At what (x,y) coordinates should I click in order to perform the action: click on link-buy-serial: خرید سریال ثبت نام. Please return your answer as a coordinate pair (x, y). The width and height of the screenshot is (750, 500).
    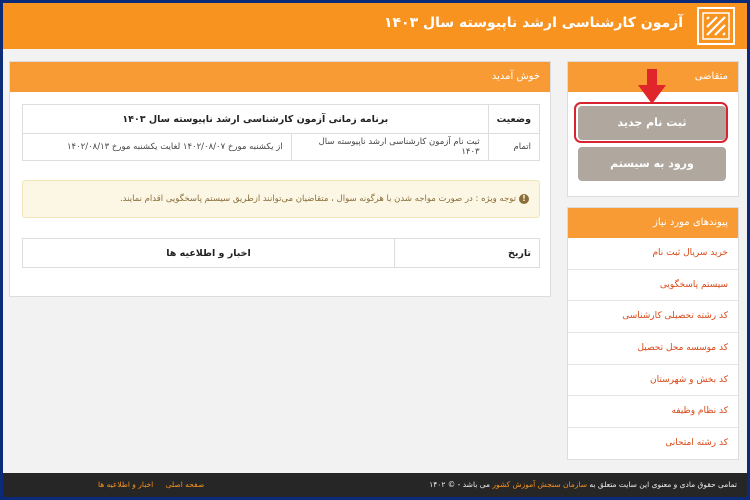
    Looking at the image, I should click on (653, 254).